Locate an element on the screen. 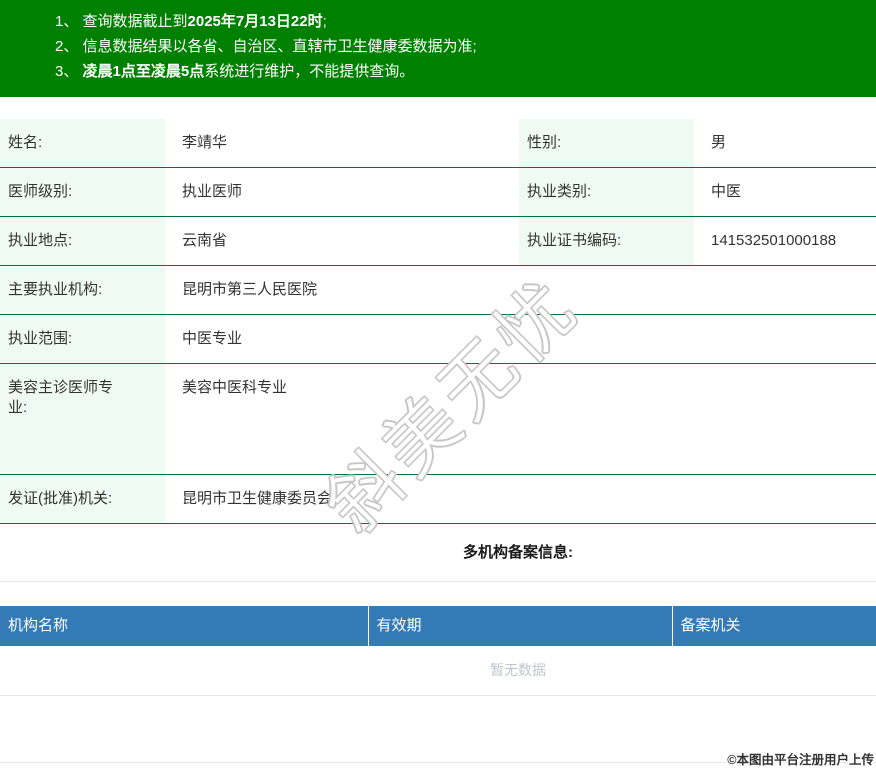 This screenshot has height=770, width=876. col-institution-name: 机构名称 is located at coordinates (184, 626).